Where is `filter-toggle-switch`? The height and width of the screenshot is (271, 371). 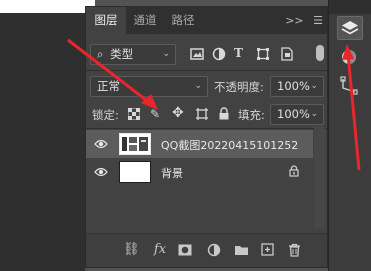
filter-toggle-switch is located at coordinates (320, 53).